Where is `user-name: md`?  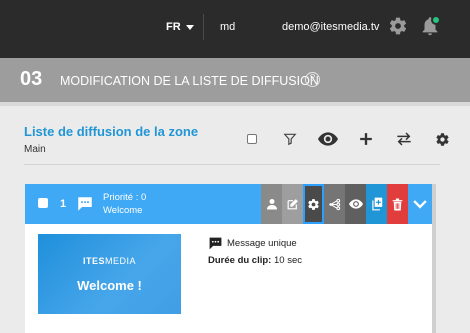
user-name: md is located at coordinates (227, 27).